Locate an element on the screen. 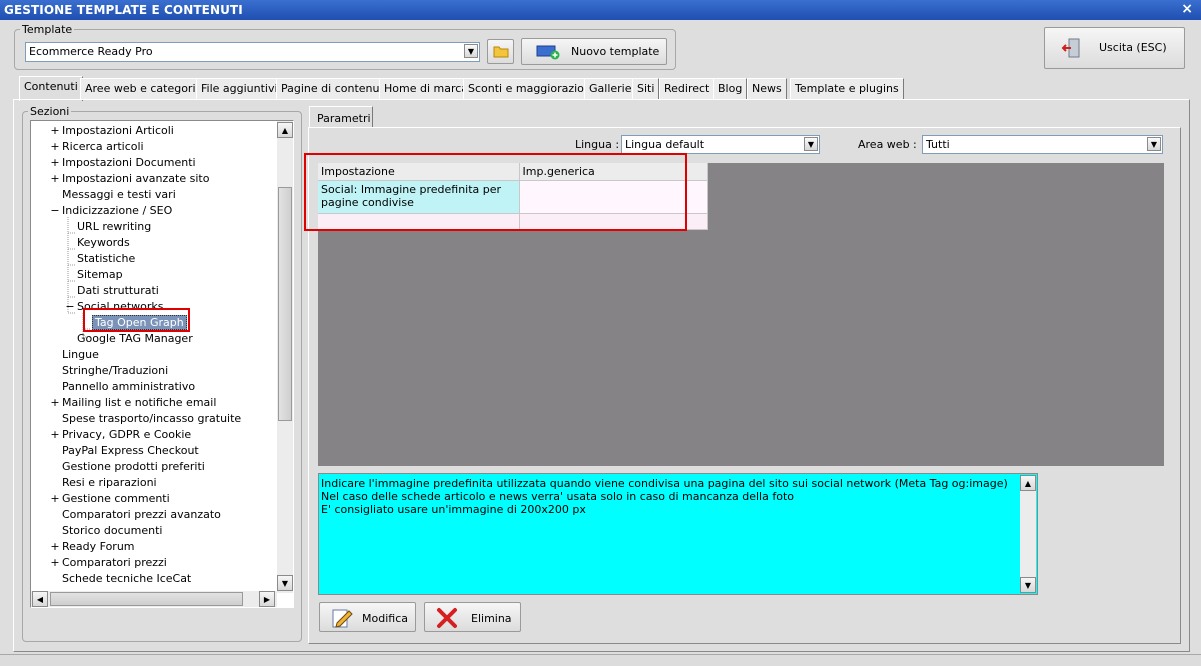 This screenshot has height=666, width=1201. tree-item: Pannello amministrativo is located at coordinates (128, 387).